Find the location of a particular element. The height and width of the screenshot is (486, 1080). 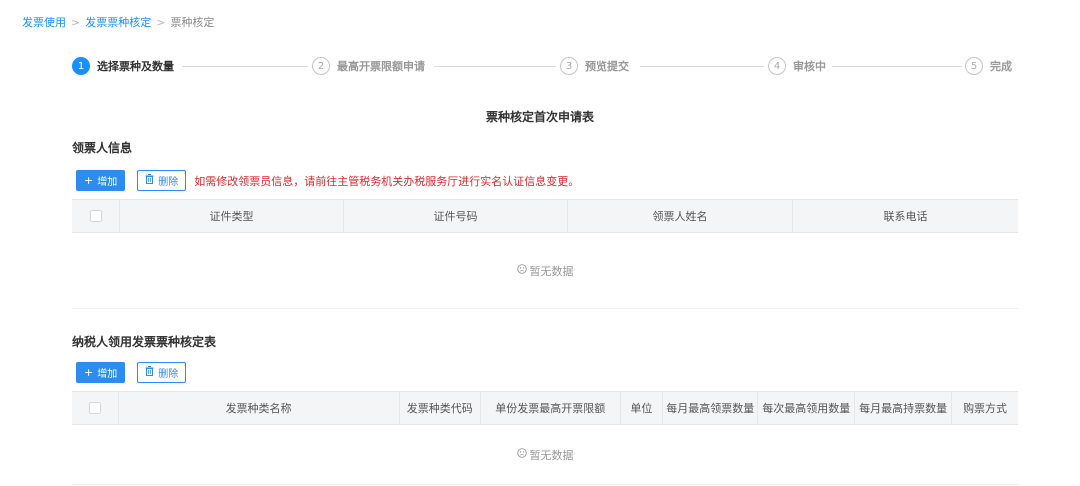

step-number: 2 is located at coordinates (321, 66).